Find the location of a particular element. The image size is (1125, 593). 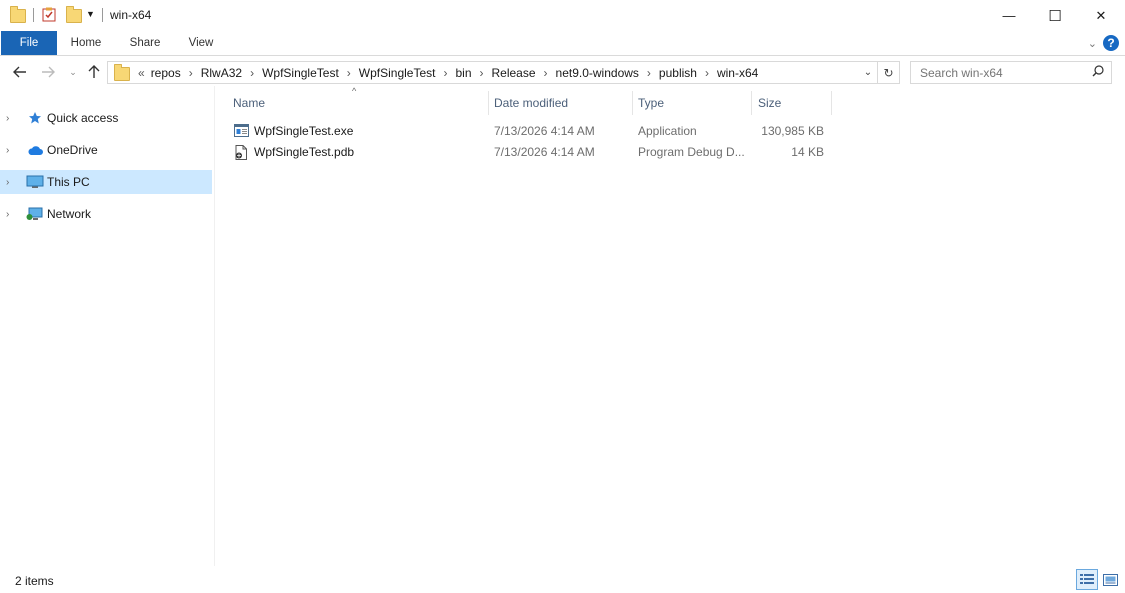

crumb-repos: repos is located at coordinates (166, 73).